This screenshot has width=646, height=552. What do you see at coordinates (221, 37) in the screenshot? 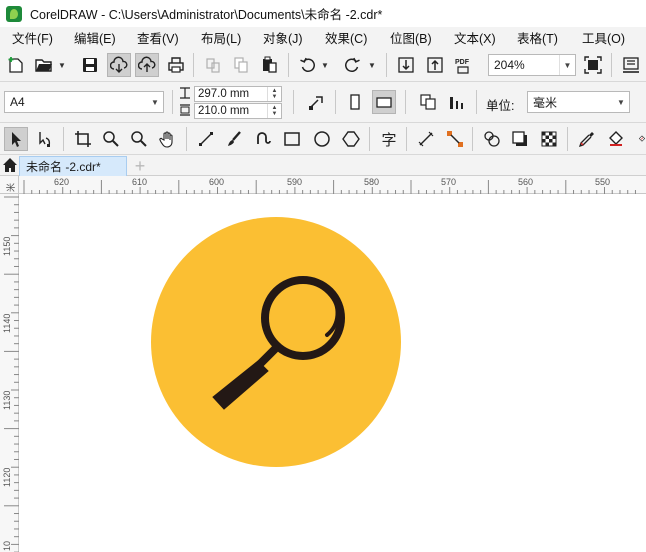
I see `menu-layout: 布局(L)` at bounding box center [221, 37].